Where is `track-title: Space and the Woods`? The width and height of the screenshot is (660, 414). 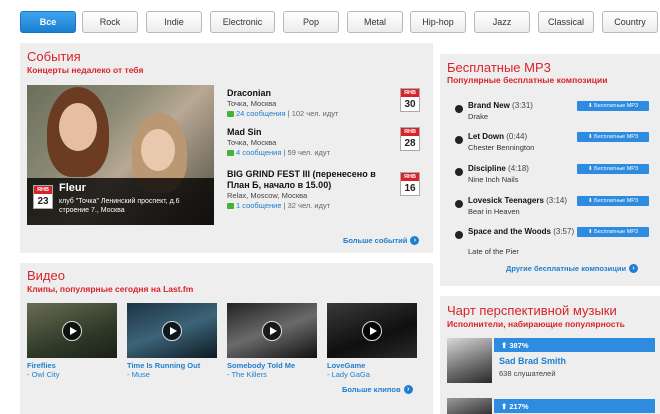
track-title: Space and the Woods is located at coordinates (509, 231).